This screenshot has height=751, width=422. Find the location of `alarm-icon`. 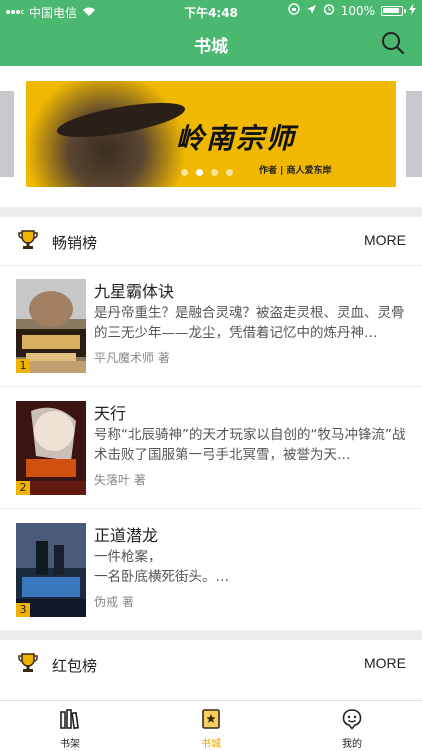

alarm-icon is located at coordinates (329, 10).